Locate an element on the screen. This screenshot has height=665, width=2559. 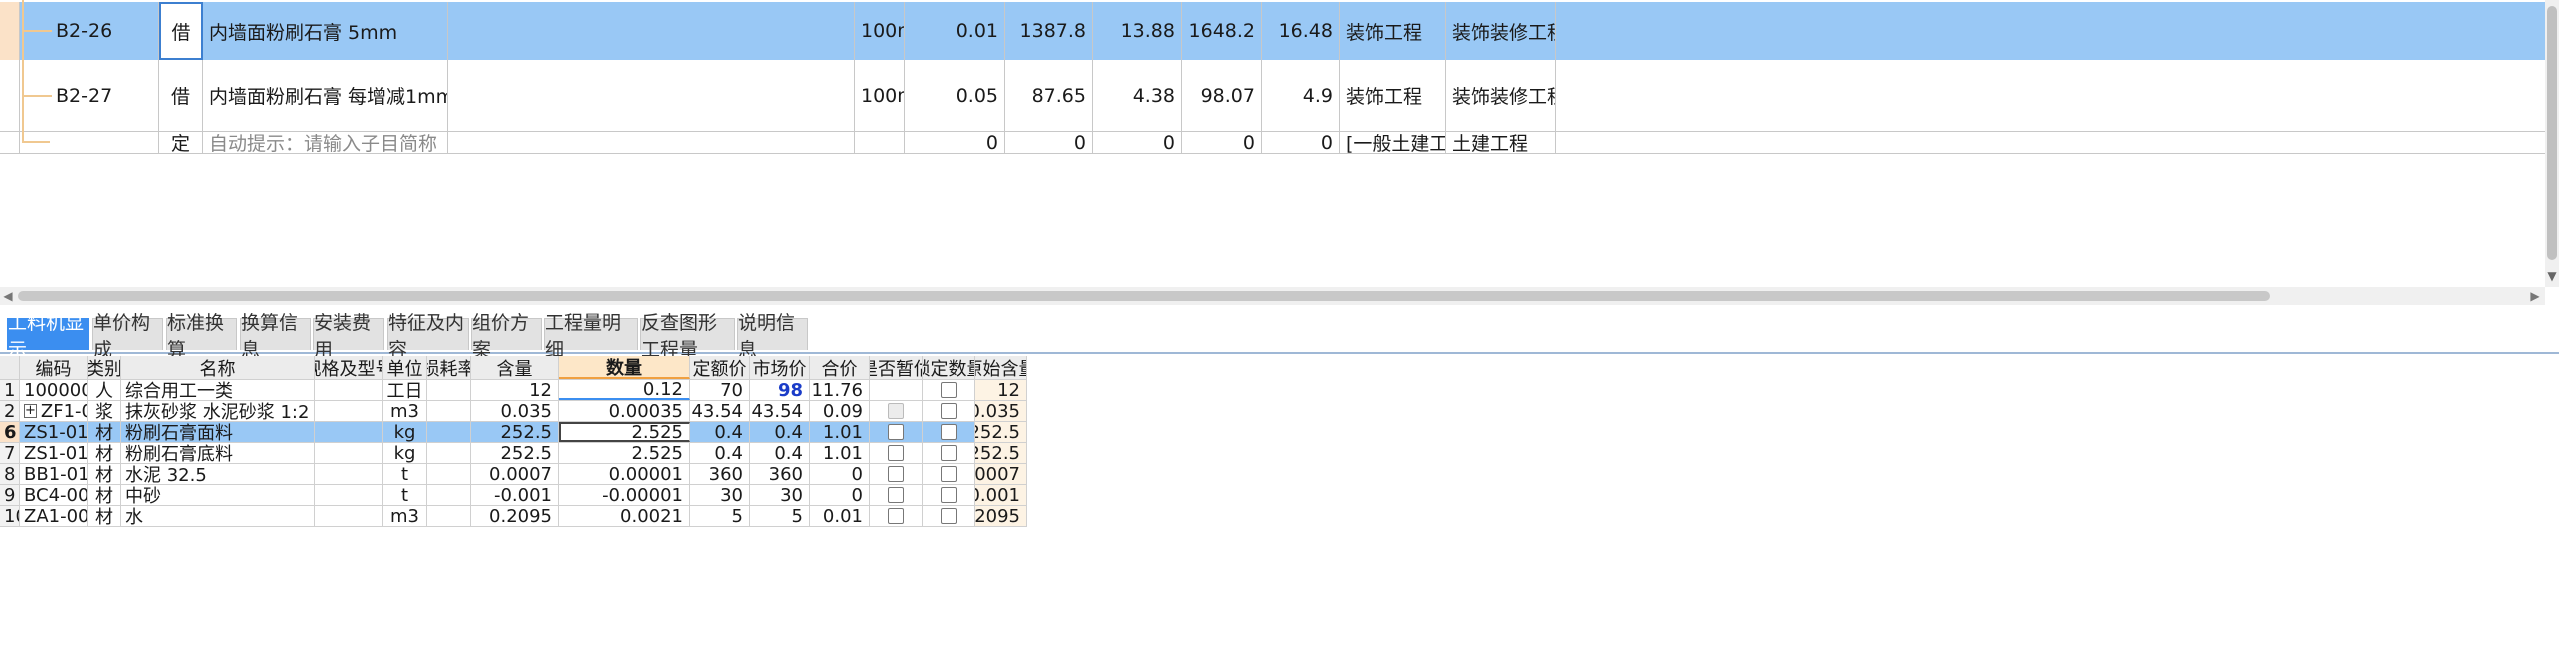
header-resource-lock-qty: 锁定数量 is located at coordinates (949, 367).